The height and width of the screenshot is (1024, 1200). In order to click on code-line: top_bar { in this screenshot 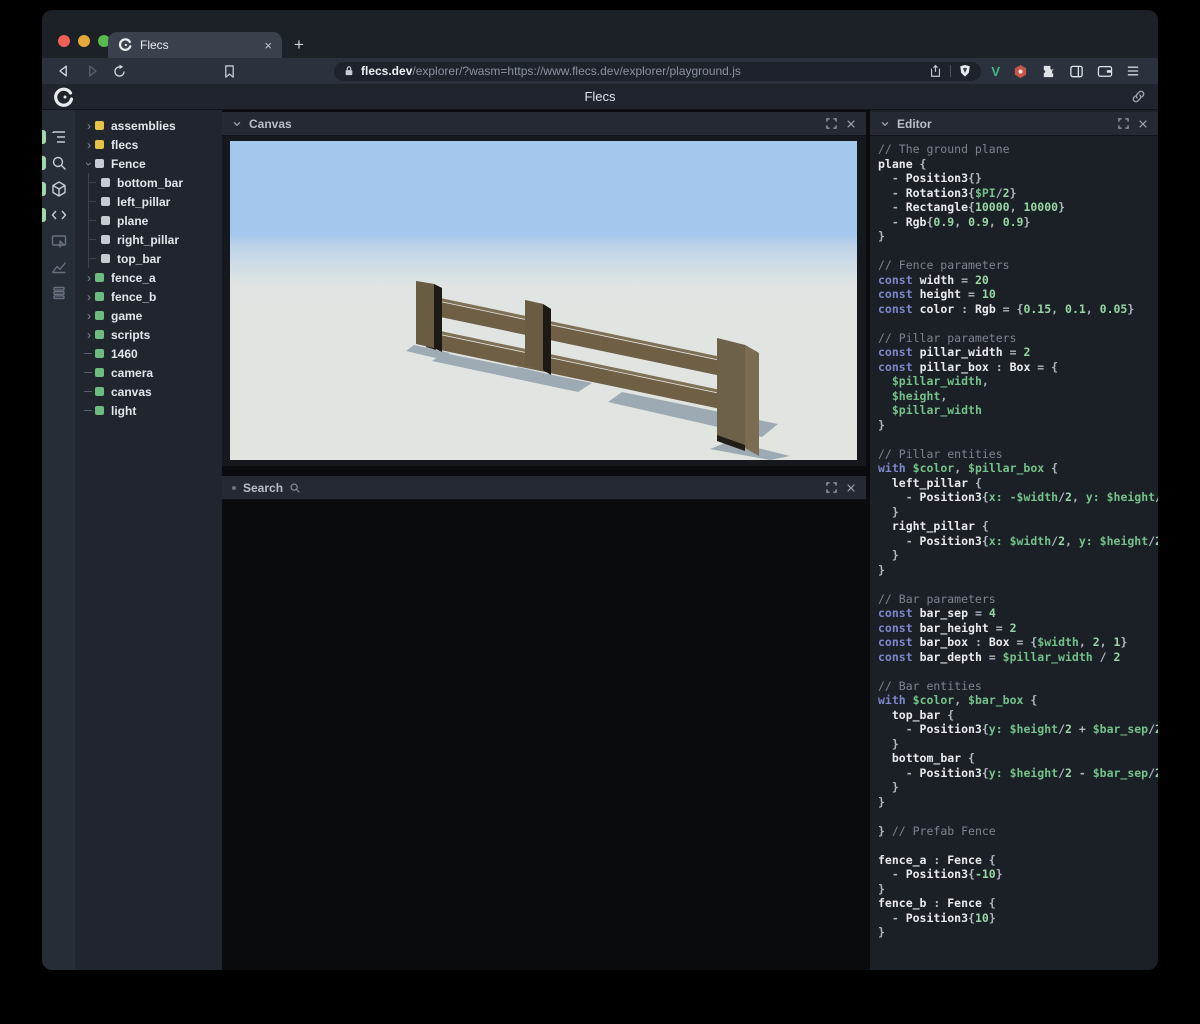, I will do `click(923, 714)`.